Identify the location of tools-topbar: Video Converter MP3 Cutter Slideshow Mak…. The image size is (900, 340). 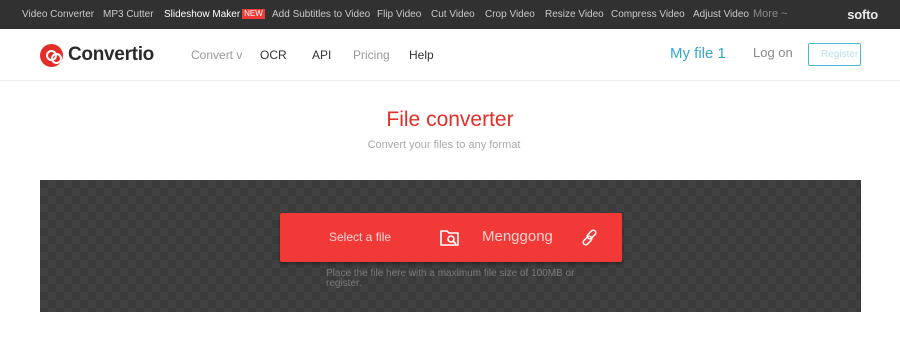
(450, 14).